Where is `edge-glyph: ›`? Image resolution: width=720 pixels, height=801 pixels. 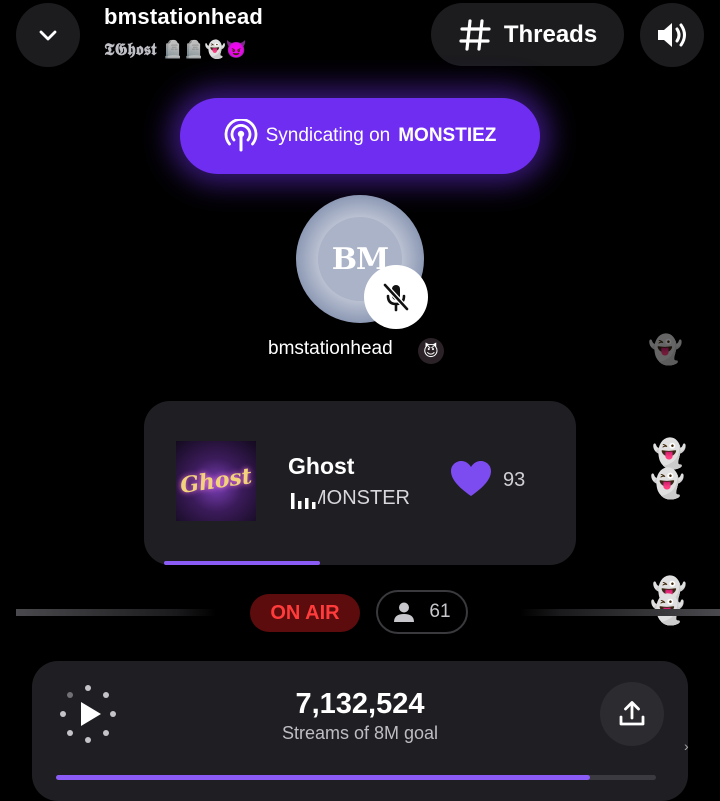
edge-glyph: › is located at coordinates (686, 746).